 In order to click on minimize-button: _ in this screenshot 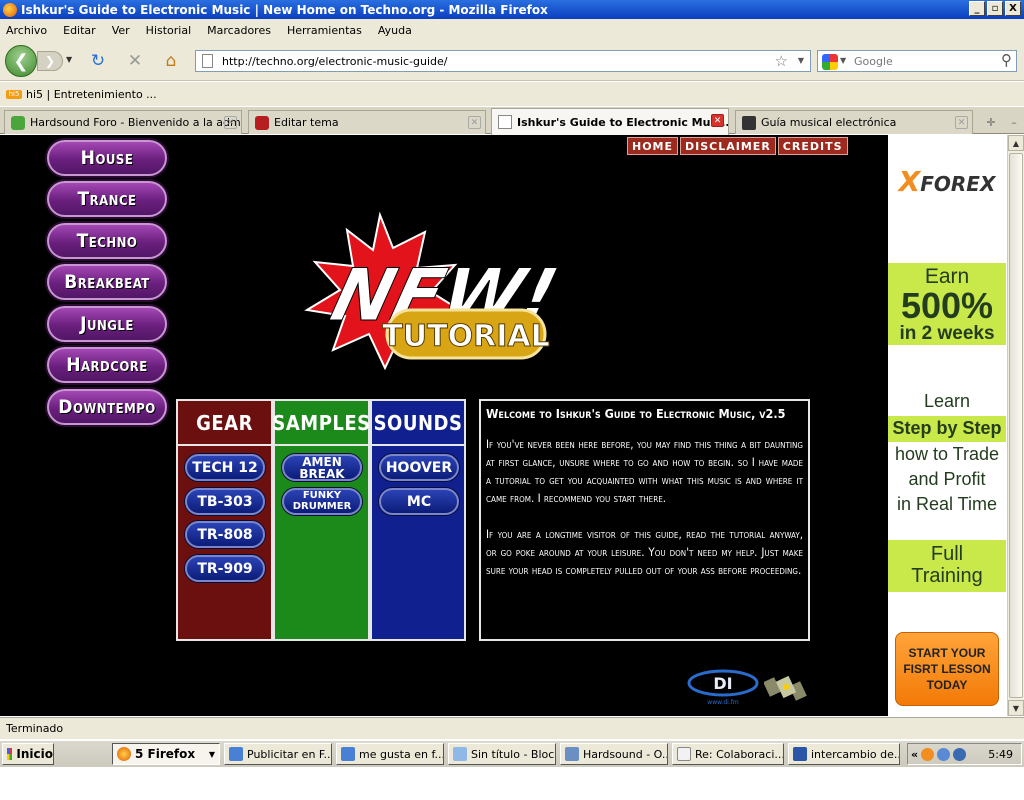, I will do `click(977, 8)`.